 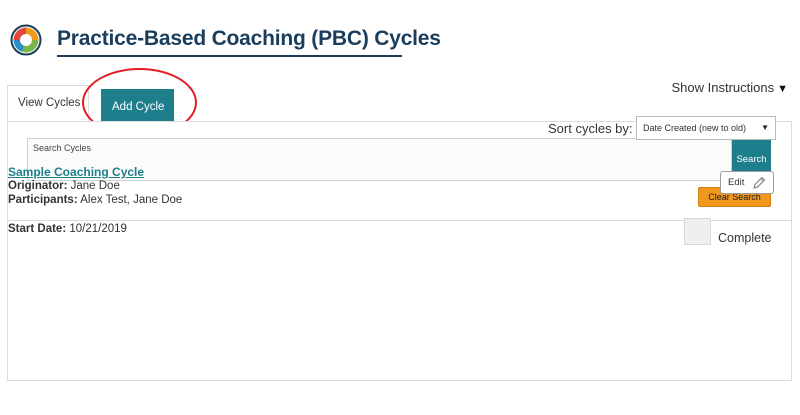 What do you see at coordinates (67, 229) in the screenshot?
I see `cycle-start-date: Start Date: 10/21/2019` at bounding box center [67, 229].